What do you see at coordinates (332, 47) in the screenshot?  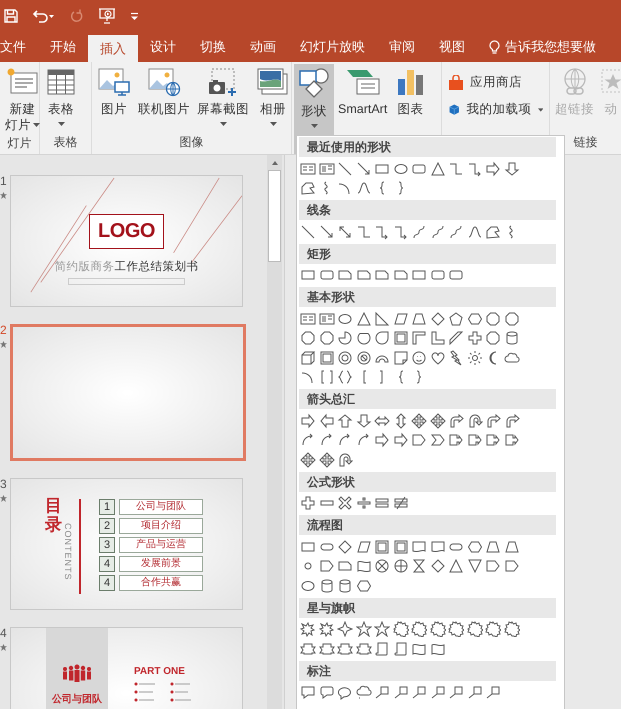 I see `ribbon-tab: 幻灯片放映` at bounding box center [332, 47].